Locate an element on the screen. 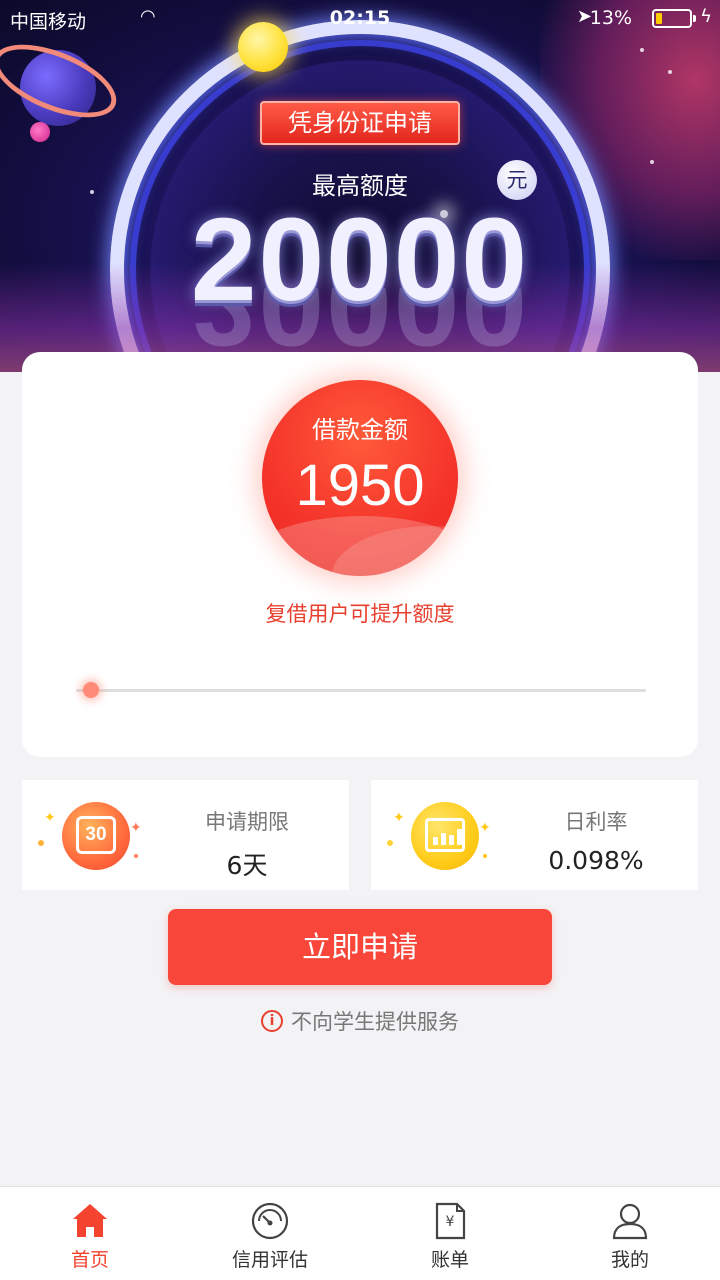  loan-amount-label: 借款金额 is located at coordinates (360, 430).